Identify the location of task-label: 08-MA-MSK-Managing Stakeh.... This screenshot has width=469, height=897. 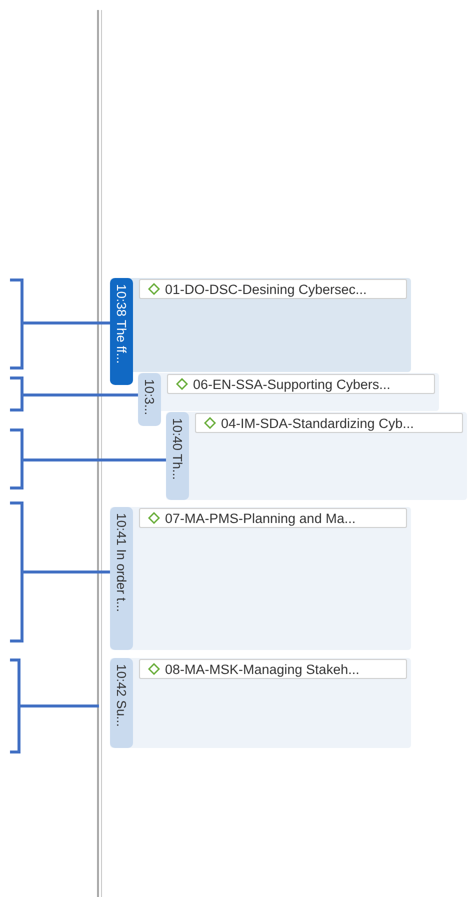
(262, 669).